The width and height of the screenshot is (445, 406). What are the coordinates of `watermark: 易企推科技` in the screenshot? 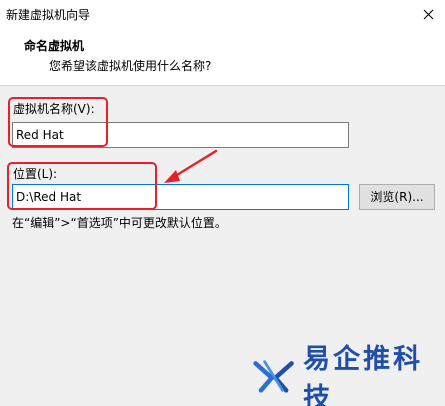 It's located at (345, 375).